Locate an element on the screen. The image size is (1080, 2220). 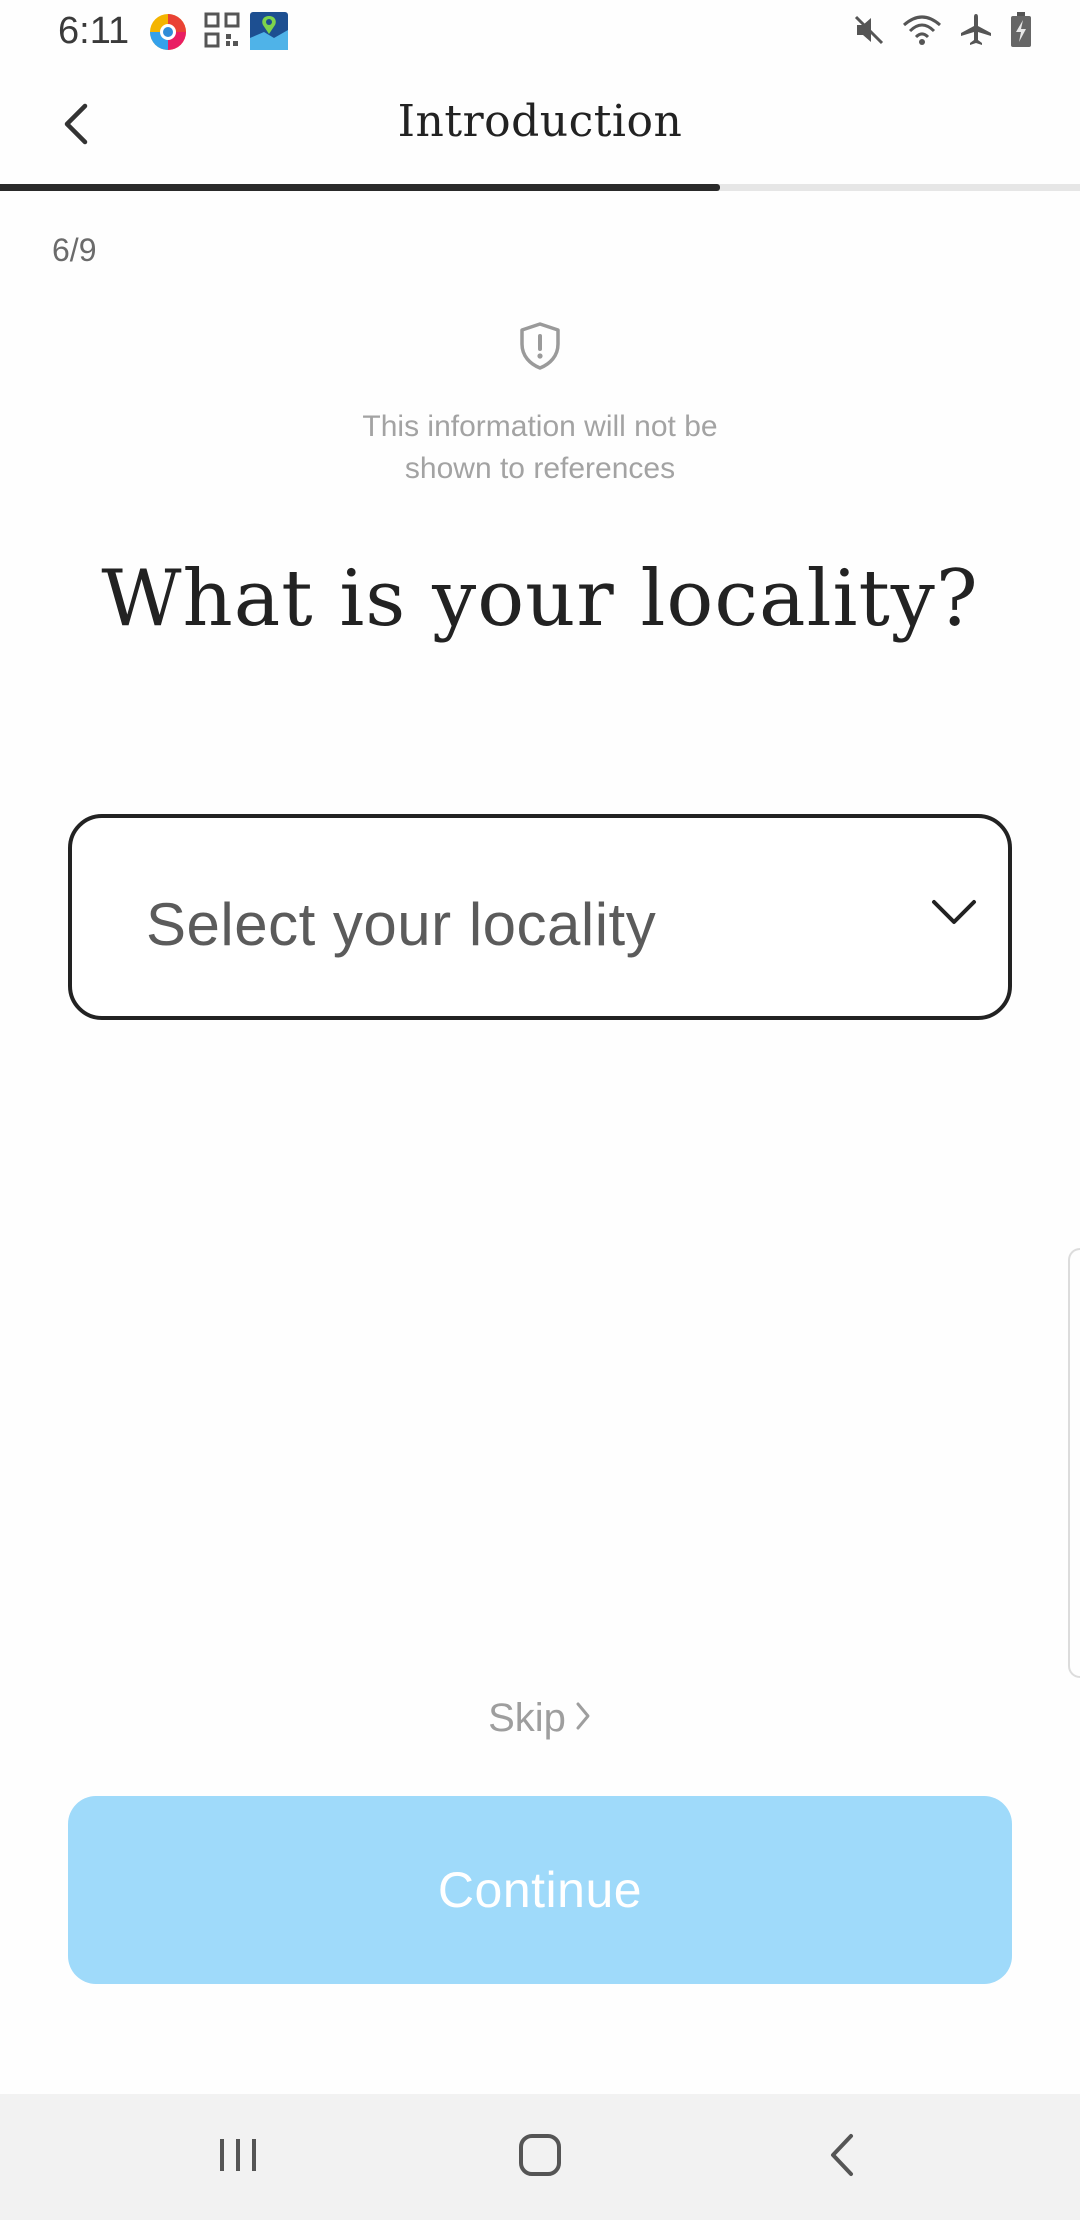
recents-button is located at coordinates (238, 2157).